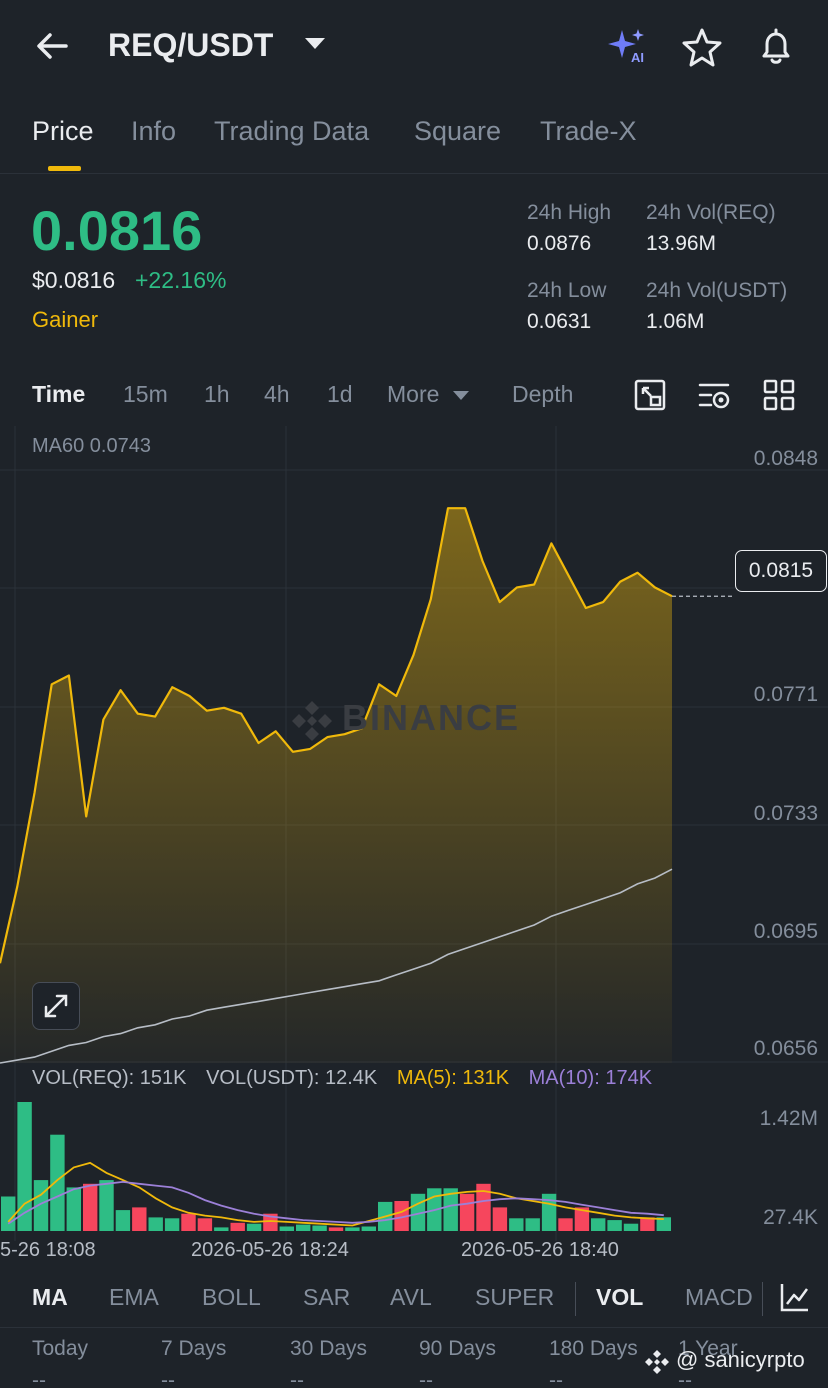 The height and width of the screenshot is (1388, 828). Describe the element at coordinates (231, 1297) in the screenshot. I see `ind-boll: BOLL` at that location.